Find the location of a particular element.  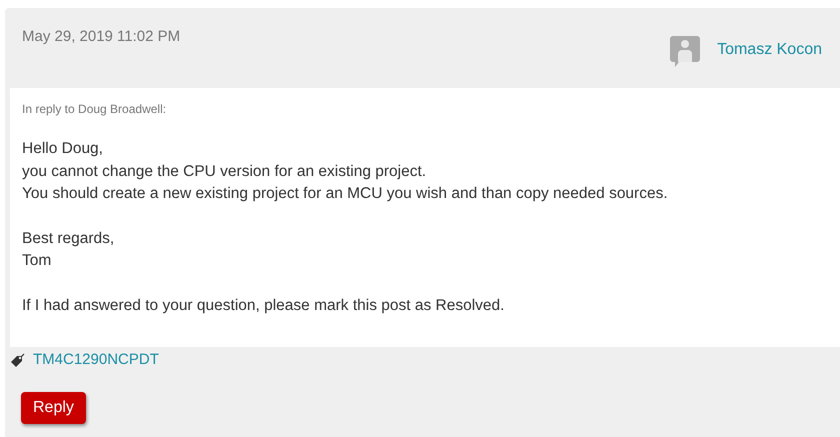

message-line: Best regards, is located at coordinates (69, 238).